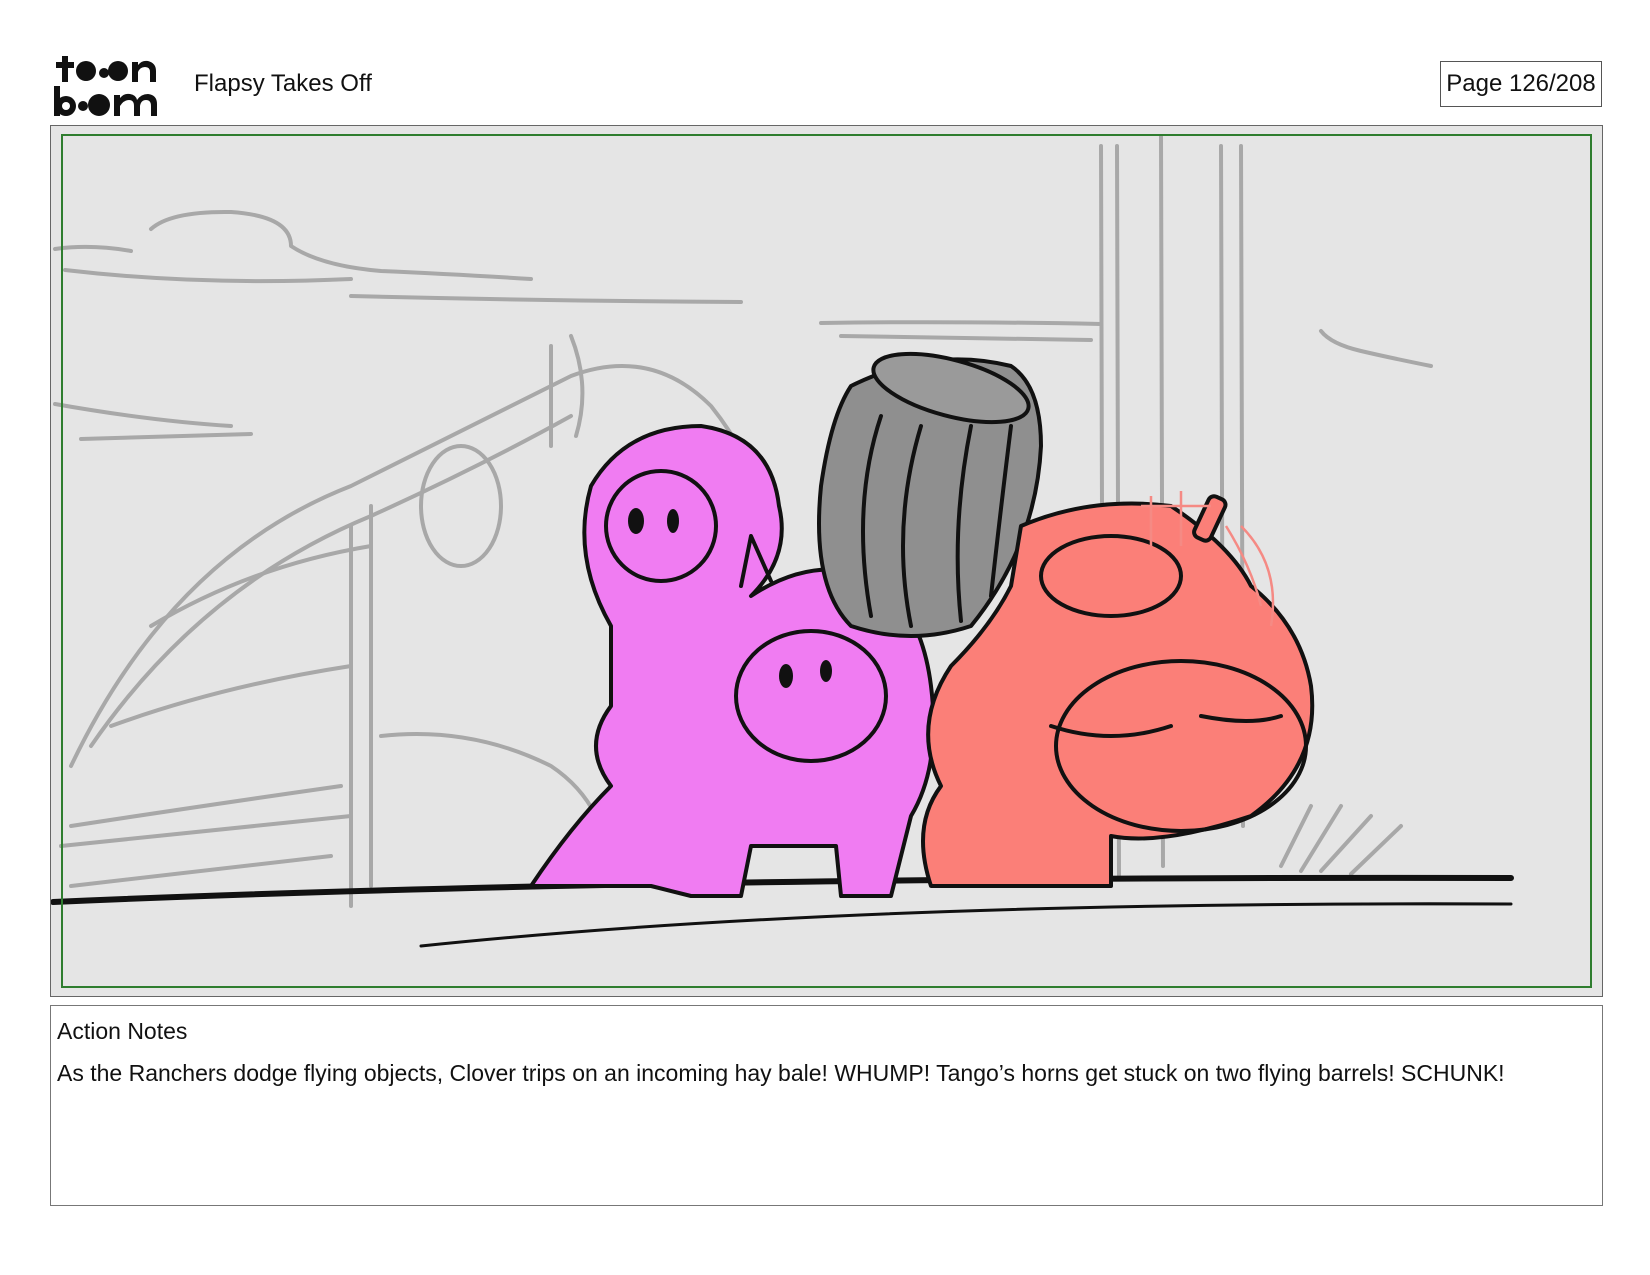 The width and height of the screenshot is (1650, 1275). Describe the element at coordinates (782, 911) in the screenshot. I see `ground-lines` at that location.